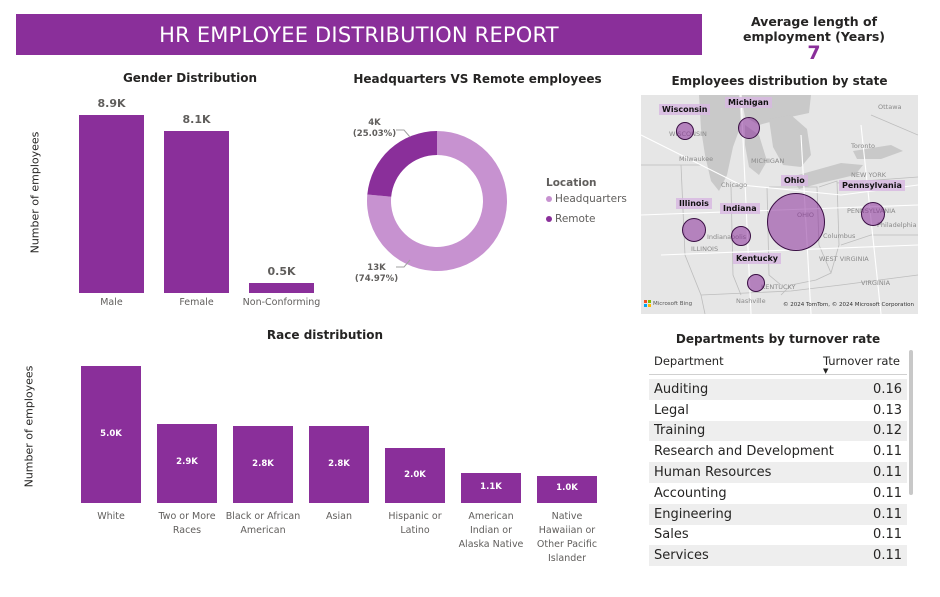 This screenshot has width=940, height=597. What do you see at coordinates (575, 219) in the screenshot?
I see `legend-label-remote: Remote` at bounding box center [575, 219].